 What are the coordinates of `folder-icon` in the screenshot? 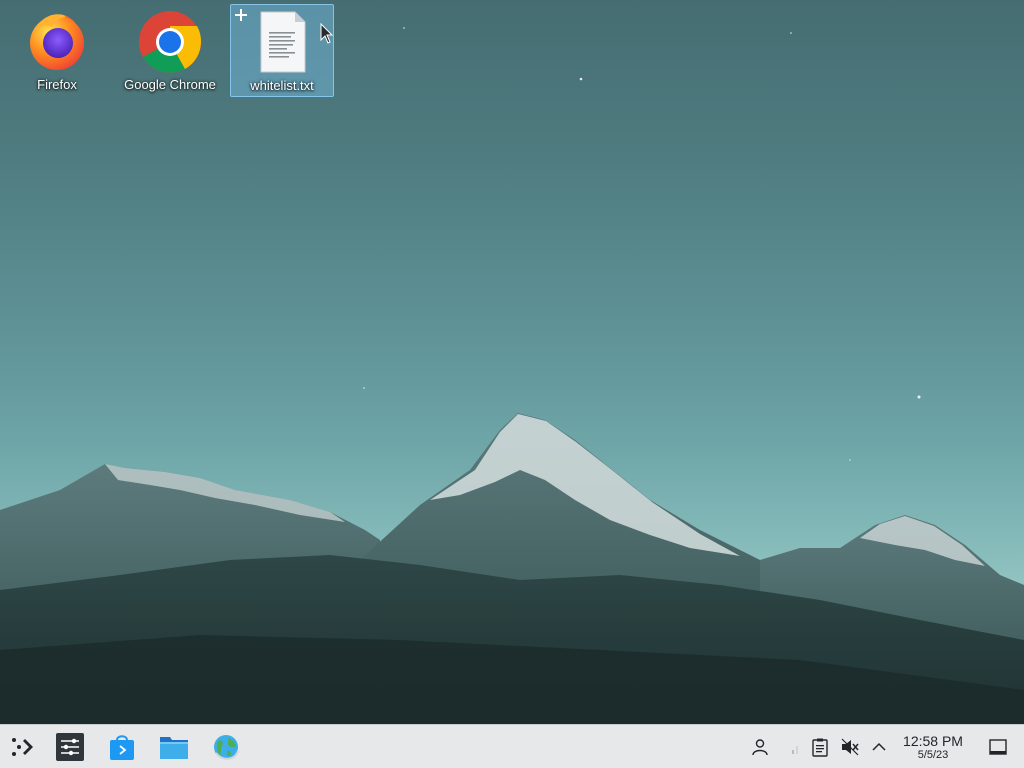 It's located at (174, 747).